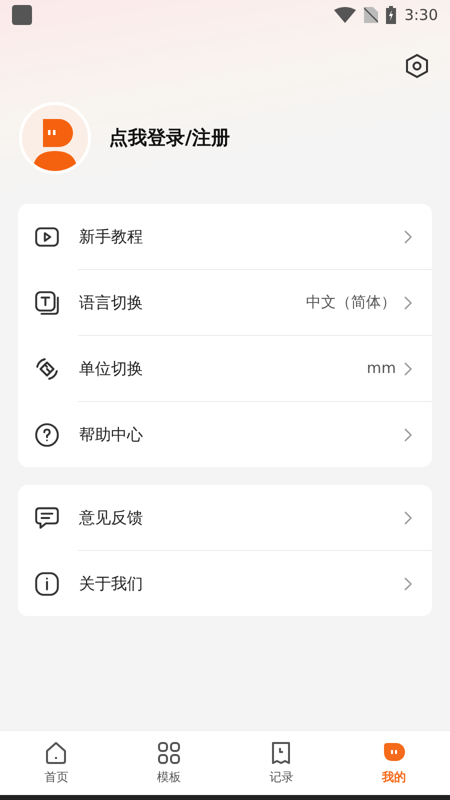 This screenshot has width=450, height=800. Describe the element at coordinates (351, 303) in the screenshot. I see `menu-value: 中文（简体）` at that location.